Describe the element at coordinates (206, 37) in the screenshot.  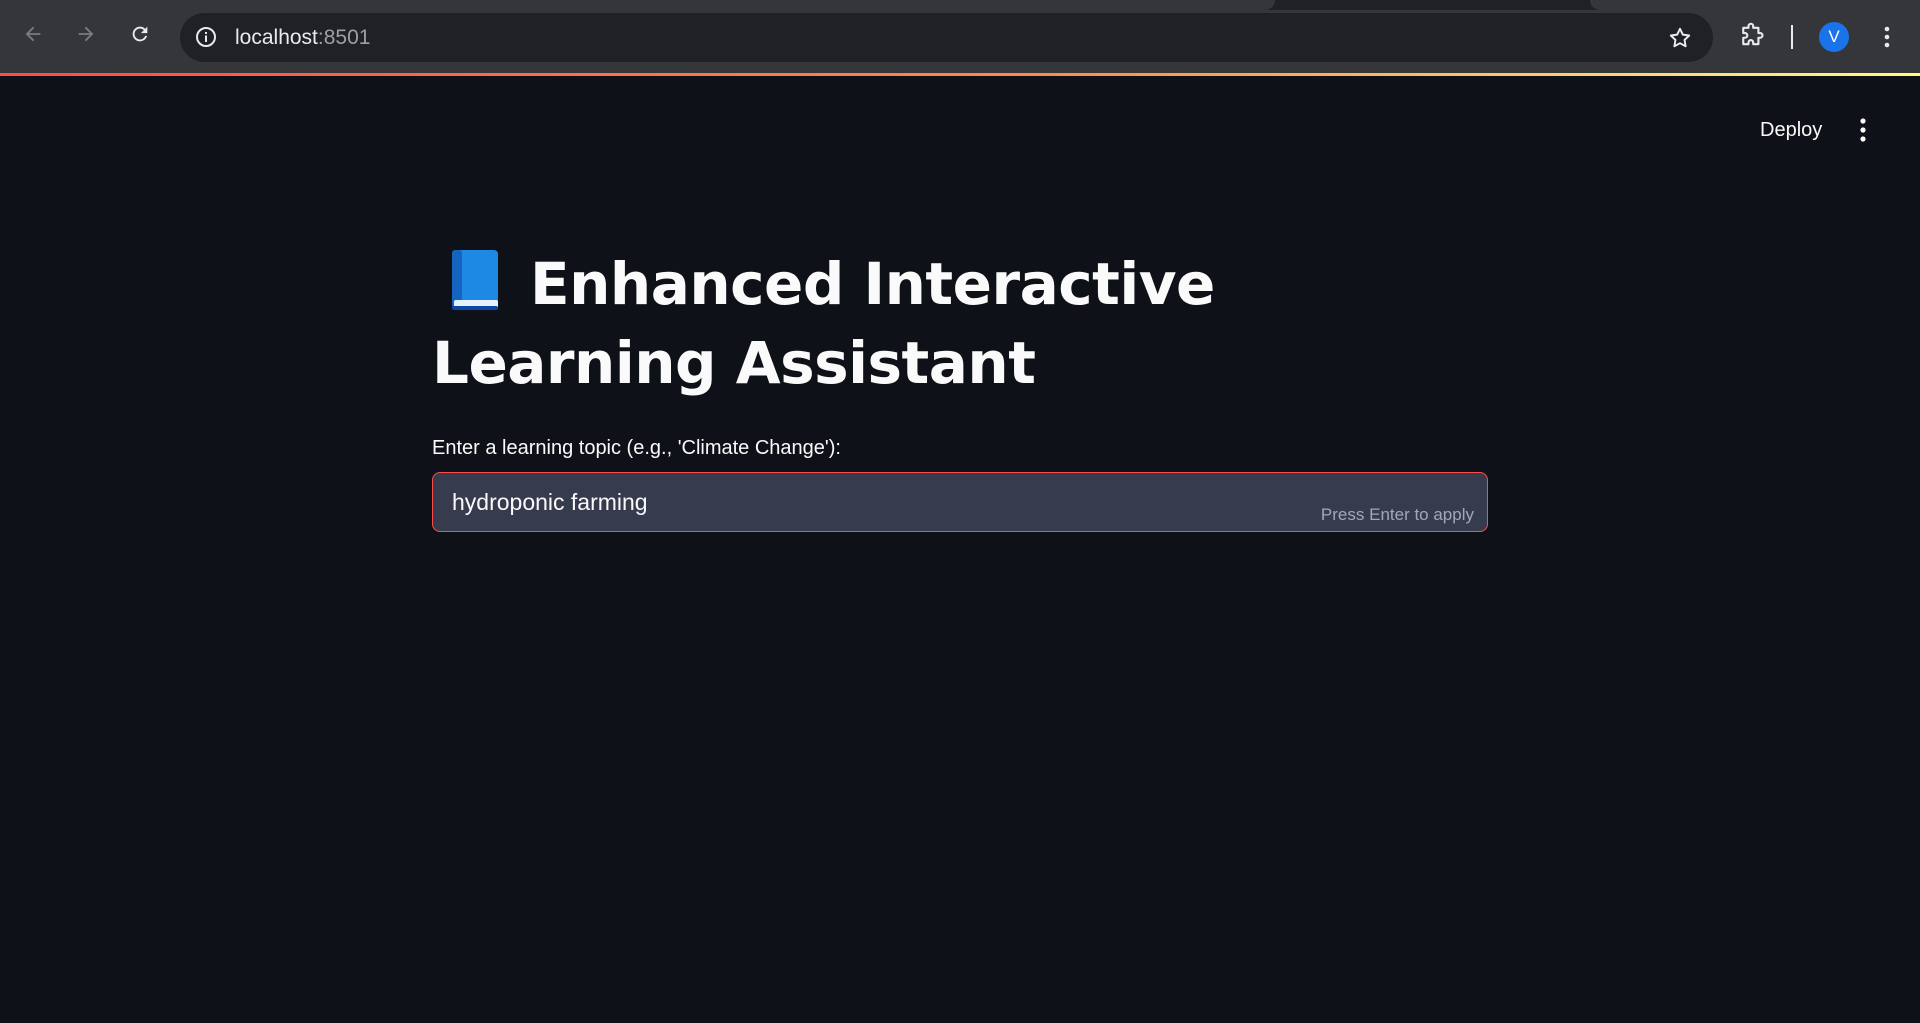
I see `site-info-icon` at that location.